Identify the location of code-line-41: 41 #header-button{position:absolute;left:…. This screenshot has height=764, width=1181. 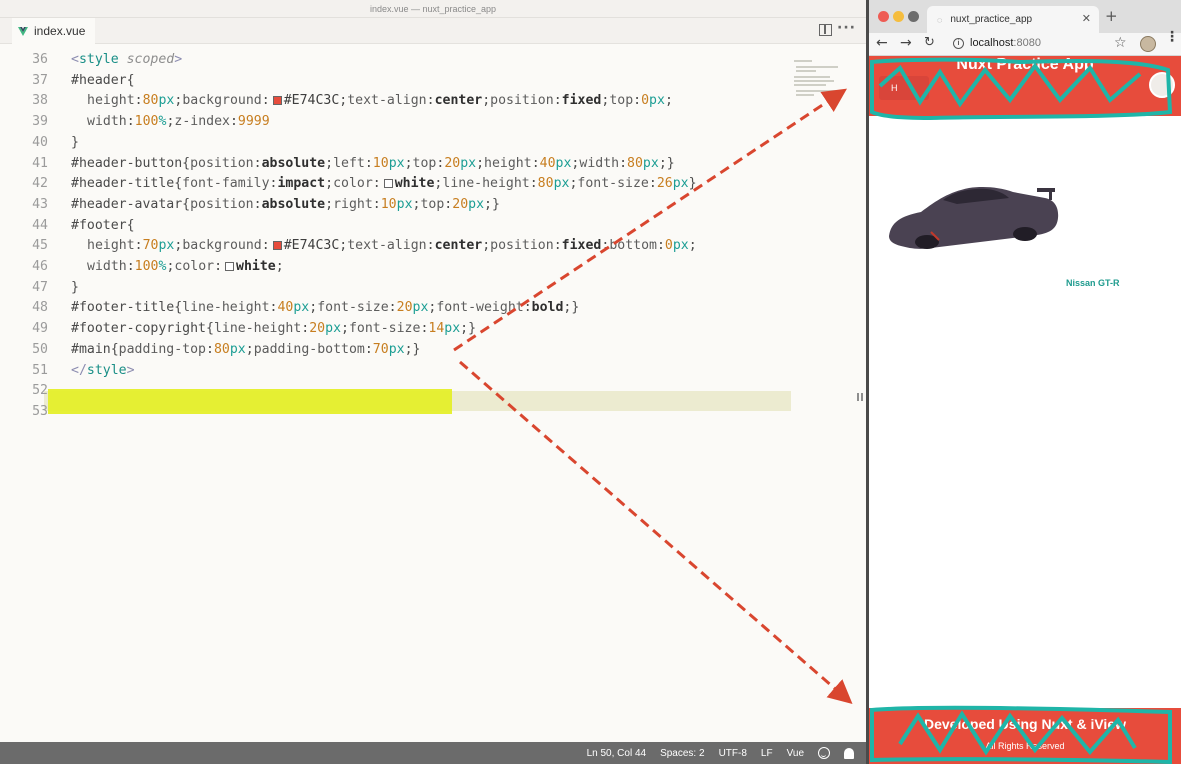
(427, 164).